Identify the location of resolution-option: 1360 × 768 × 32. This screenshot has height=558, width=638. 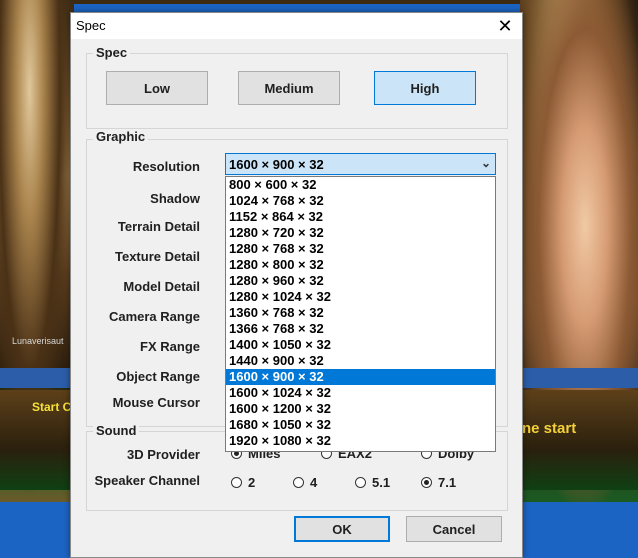
(360, 313).